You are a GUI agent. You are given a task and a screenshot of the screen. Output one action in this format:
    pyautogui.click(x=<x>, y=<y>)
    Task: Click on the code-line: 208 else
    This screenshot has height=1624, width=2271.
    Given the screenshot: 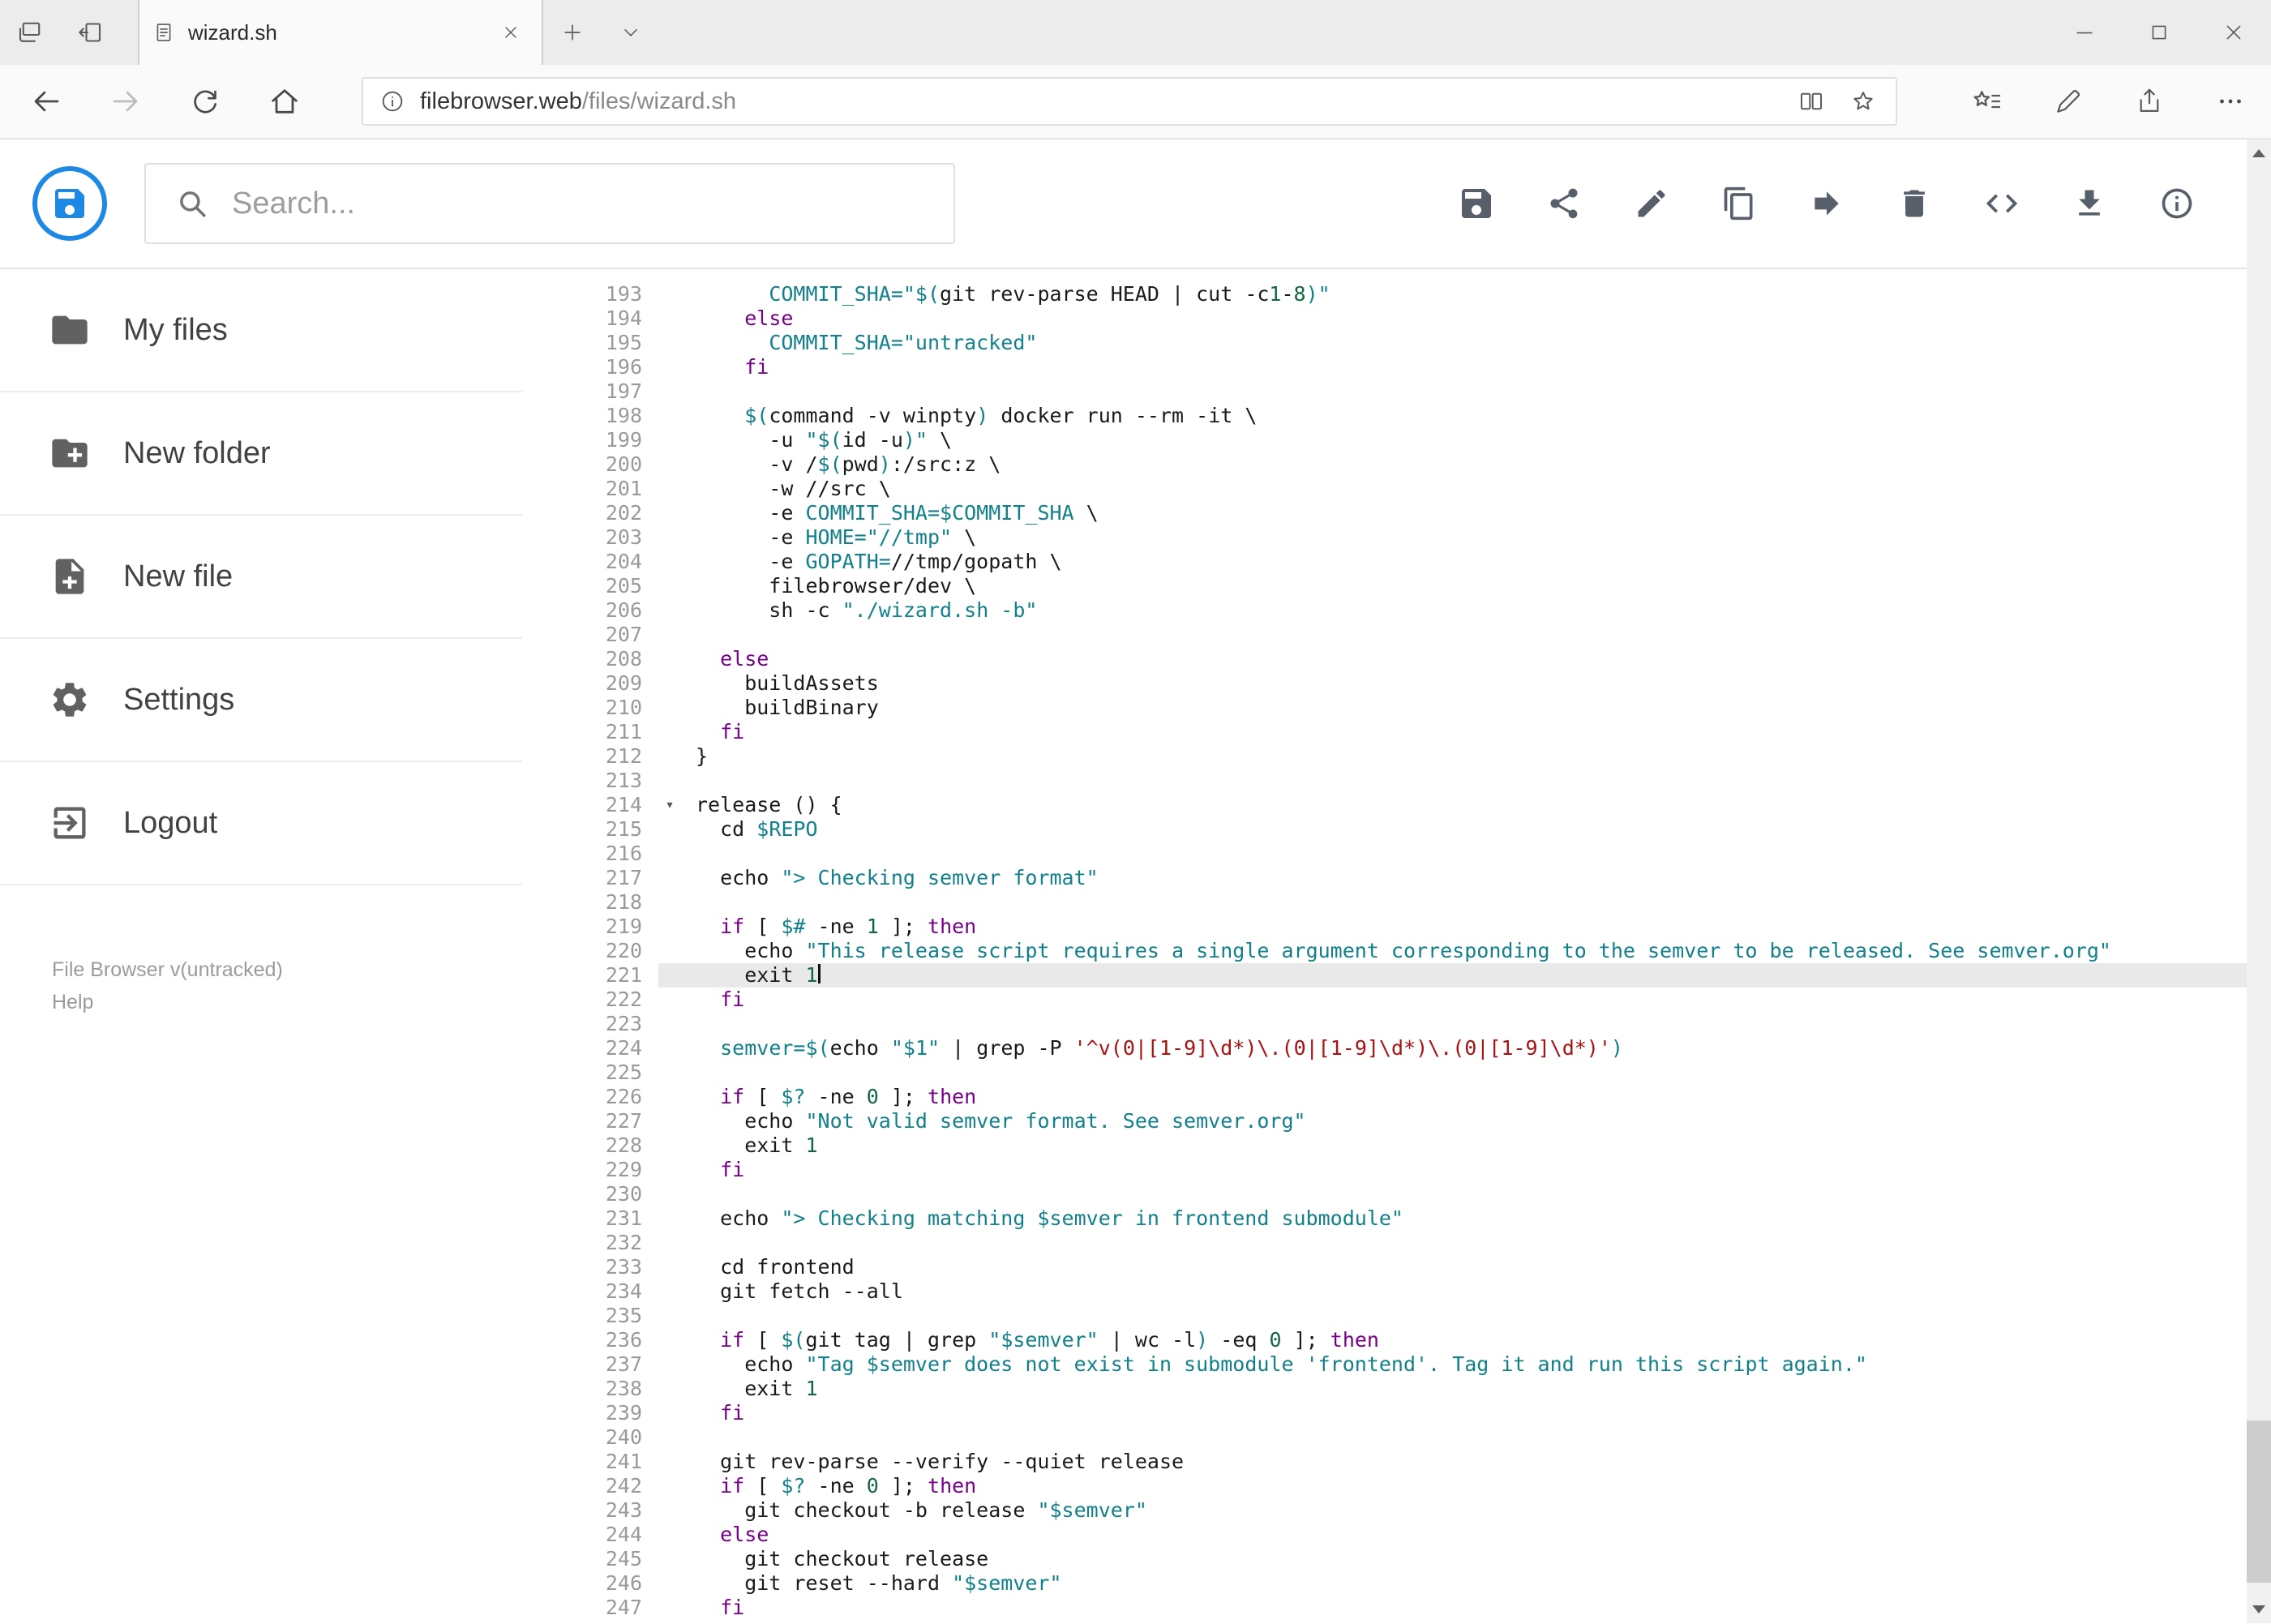 What is the action you would take?
    pyautogui.click(x=1397, y=659)
    